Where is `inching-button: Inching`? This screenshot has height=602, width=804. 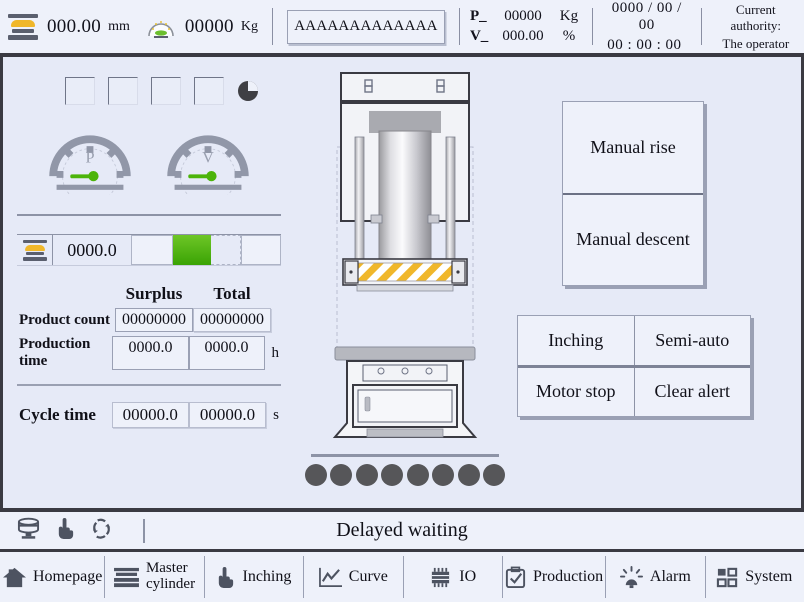 inching-button: Inching is located at coordinates (576, 340).